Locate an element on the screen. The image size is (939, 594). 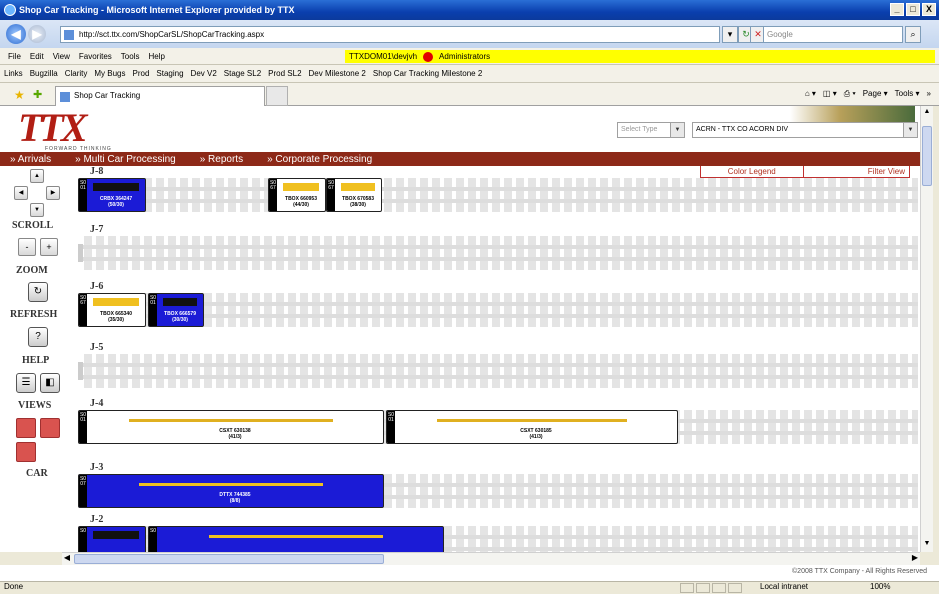
zoom-out-button: - is located at coordinates (27, 247).